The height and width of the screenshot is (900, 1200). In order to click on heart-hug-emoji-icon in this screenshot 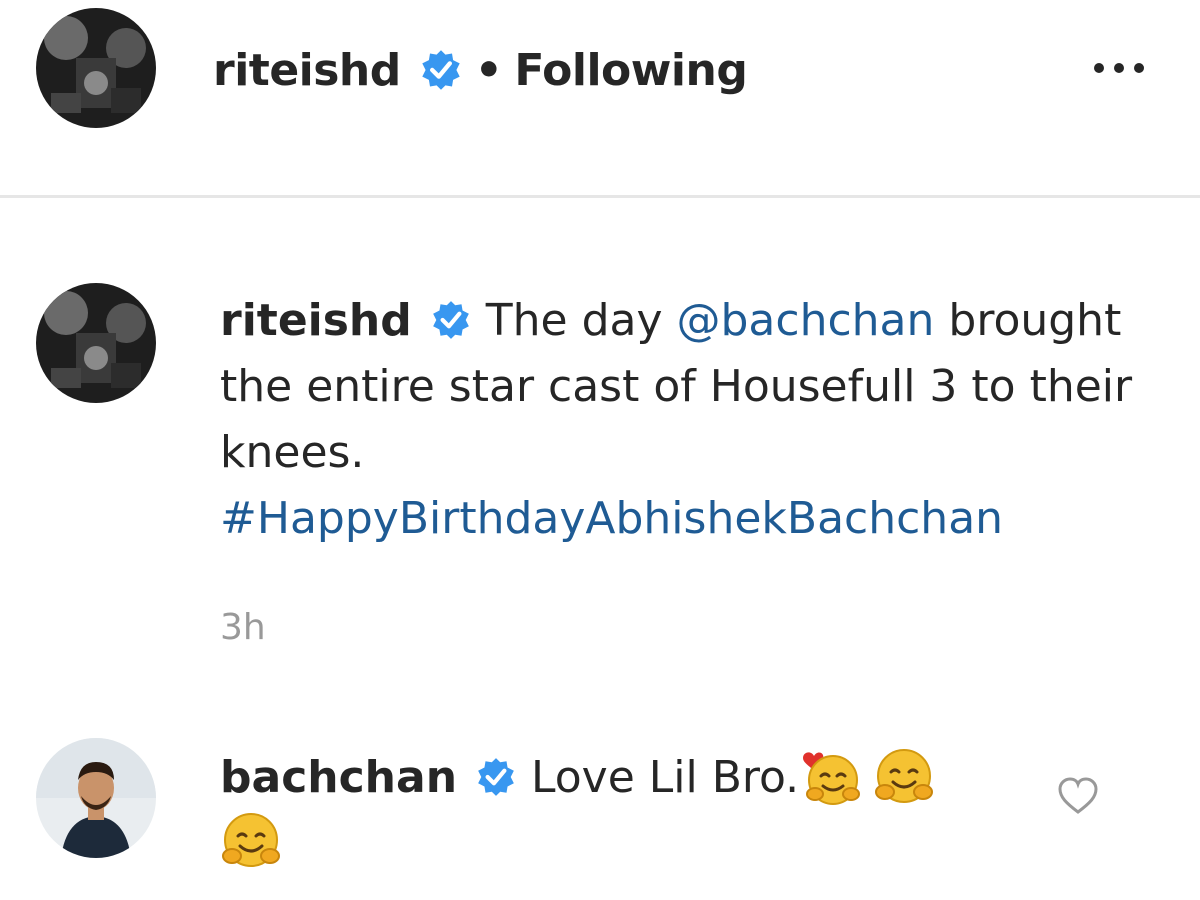, I will do `click(830, 777)`.